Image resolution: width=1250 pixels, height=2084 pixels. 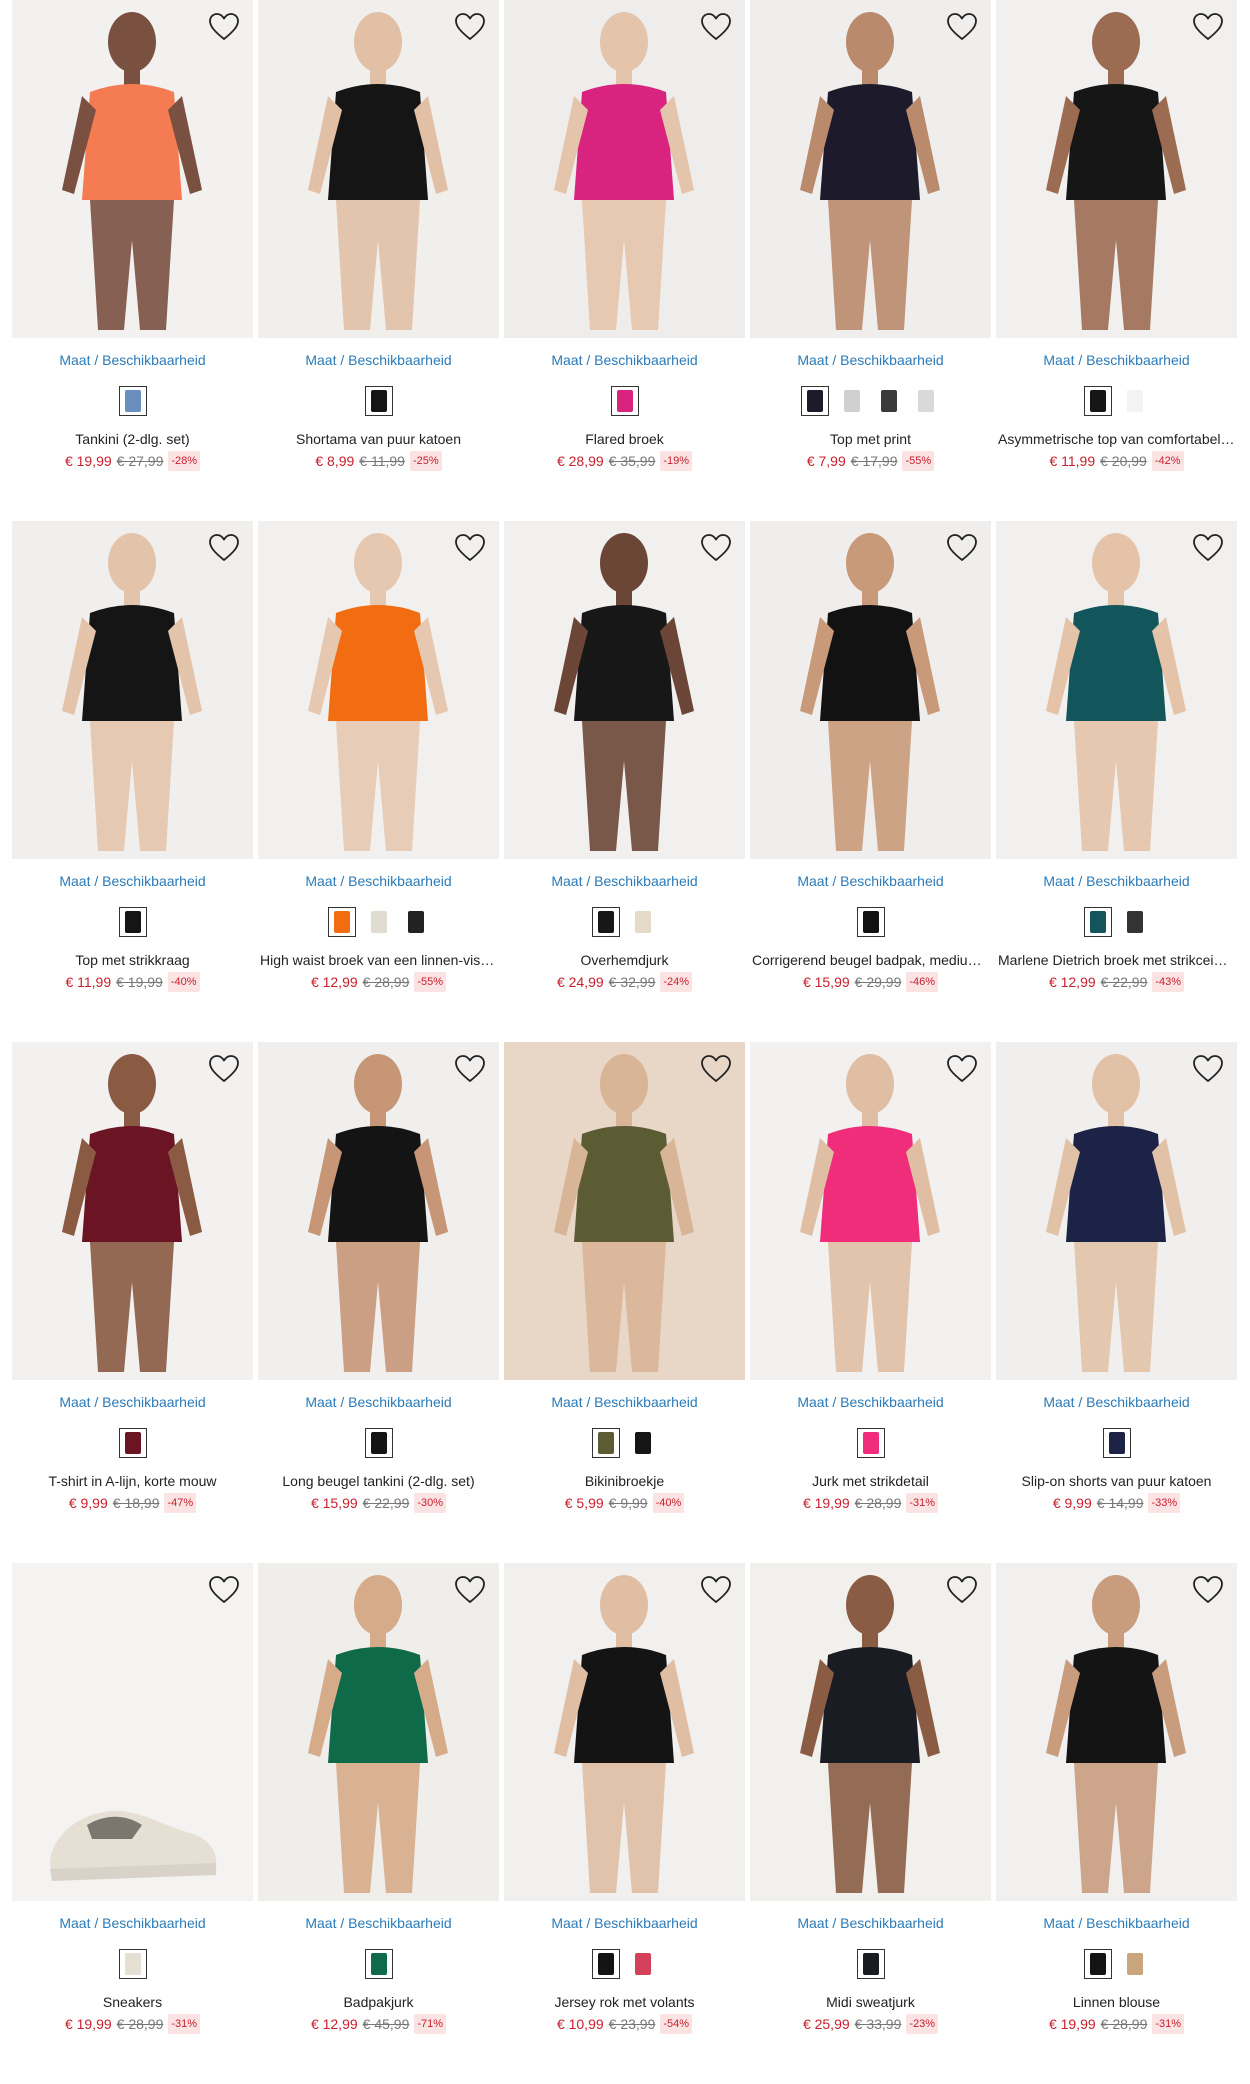 I want to click on product-title: Overhemdjurk, so click(x=624, y=960).